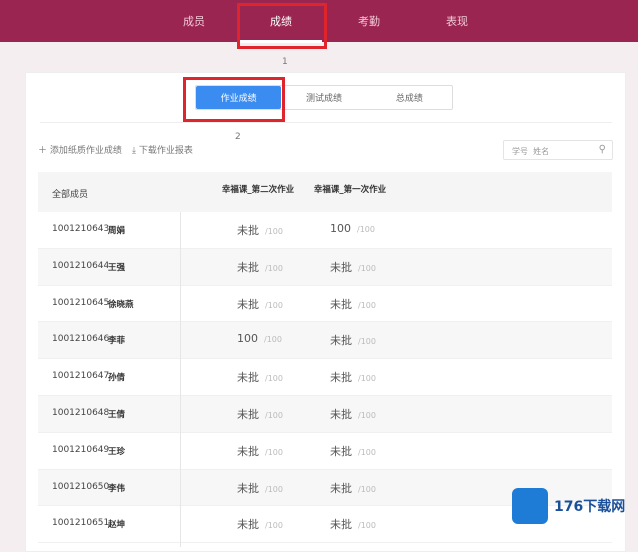  What do you see at coordinates (350, 190) in the screenshot?
I see `column-homework-1: 幸福课_第一次作业` at bounding box center [350, 190].